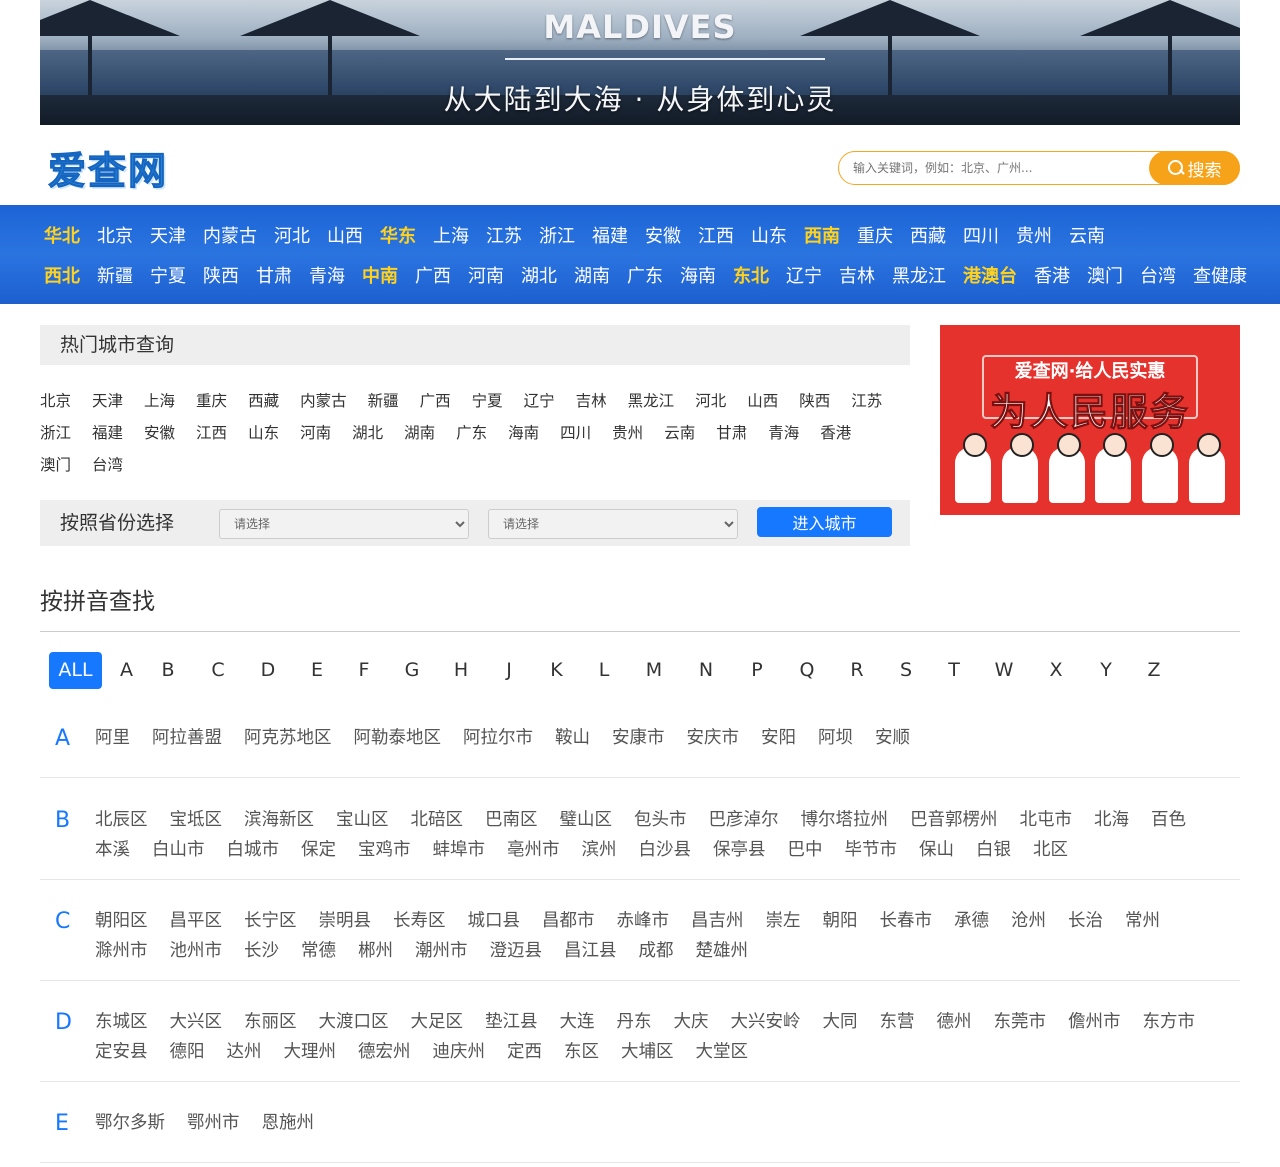 The height and width of the screenshot is (1167, 1280). I want to click on city-link: 安康市, so click(638, 738).